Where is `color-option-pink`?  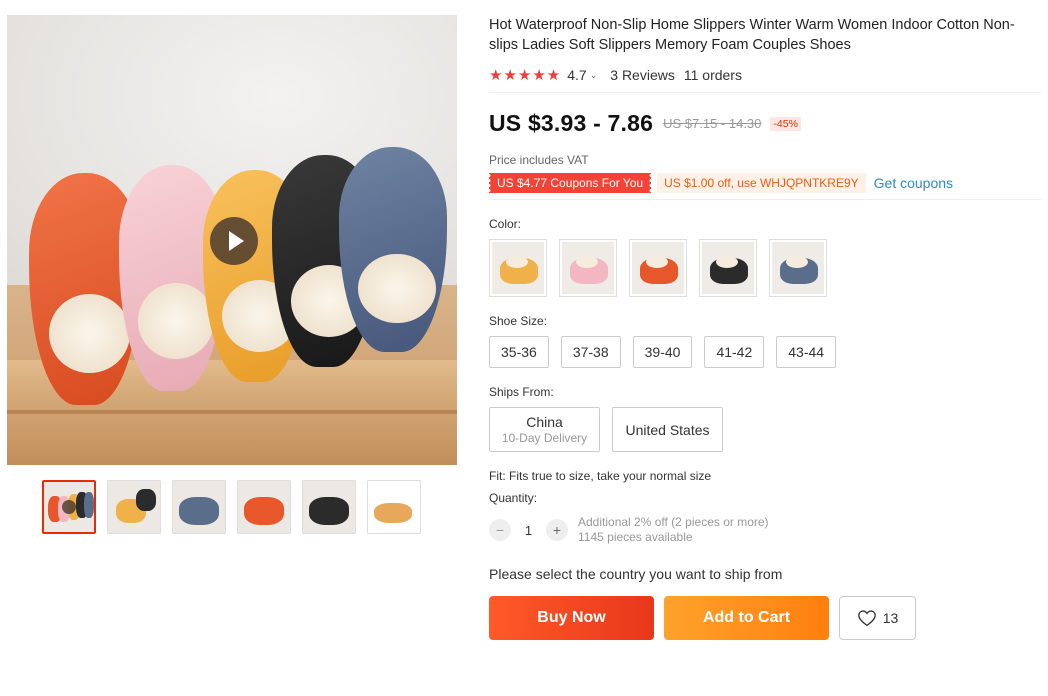
color-option-pink is located at coordinates (588, 268).